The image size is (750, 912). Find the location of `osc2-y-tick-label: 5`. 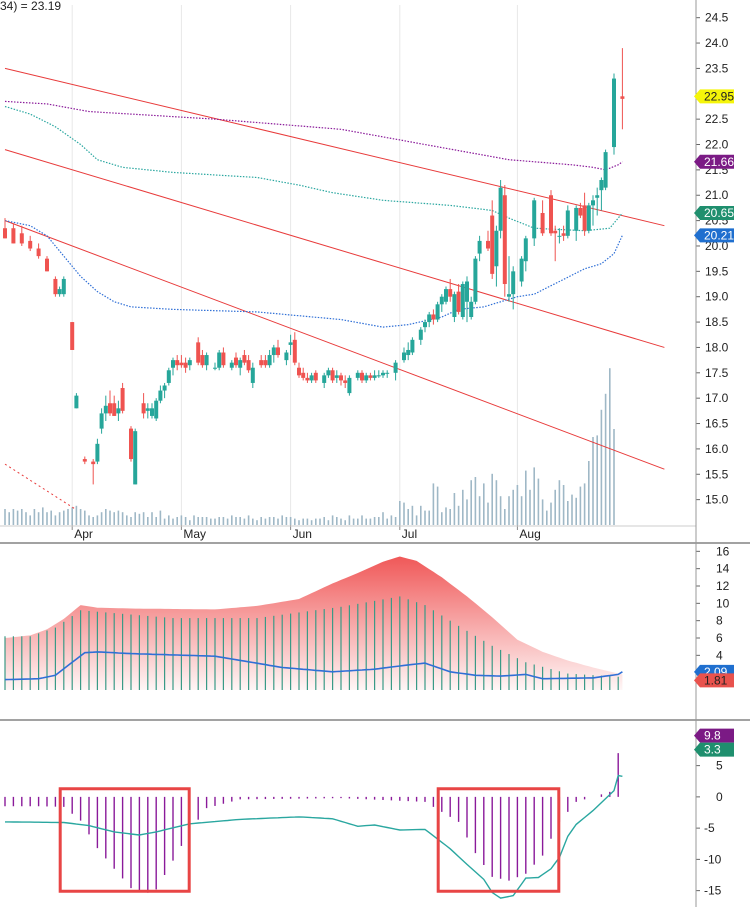

osc2-y-tick-label: 5 is located at coordinates (719, 766).